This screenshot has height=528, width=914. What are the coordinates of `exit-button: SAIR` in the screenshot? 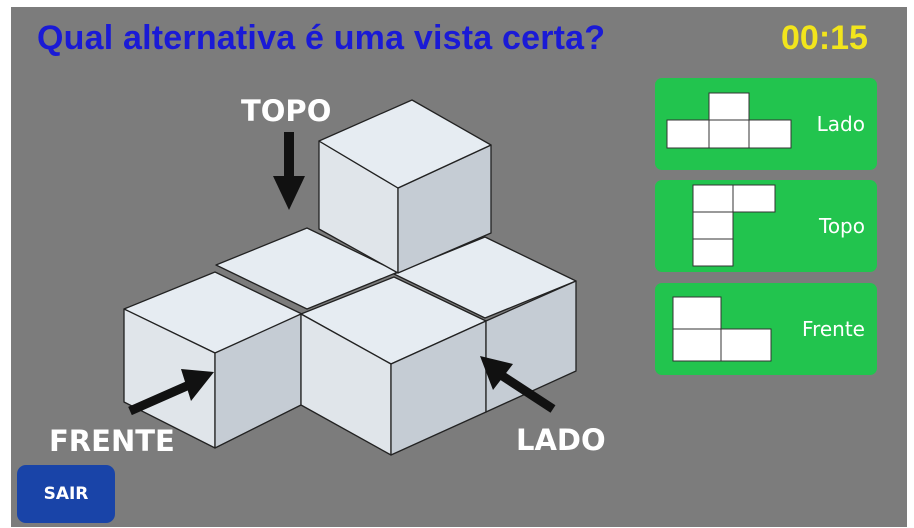 It's located at (66, 494).